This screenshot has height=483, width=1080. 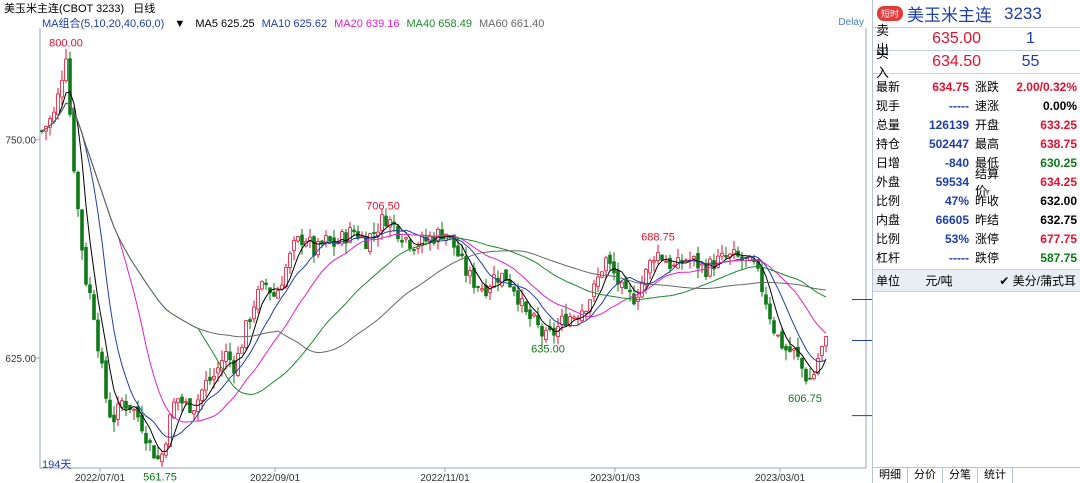 What do you see at coordinates (1058, 257) in the screenshot?
I see `stat-value: 587.75` at bounding box center [1058, 257].